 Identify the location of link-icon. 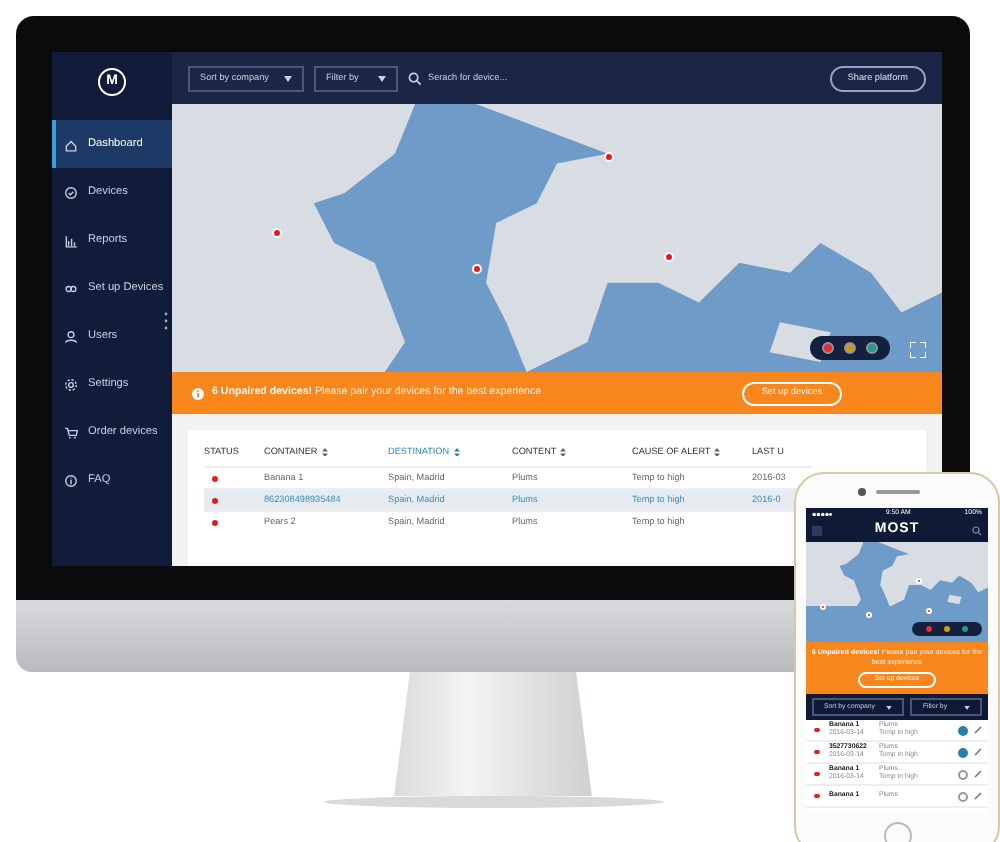
(71, 288).